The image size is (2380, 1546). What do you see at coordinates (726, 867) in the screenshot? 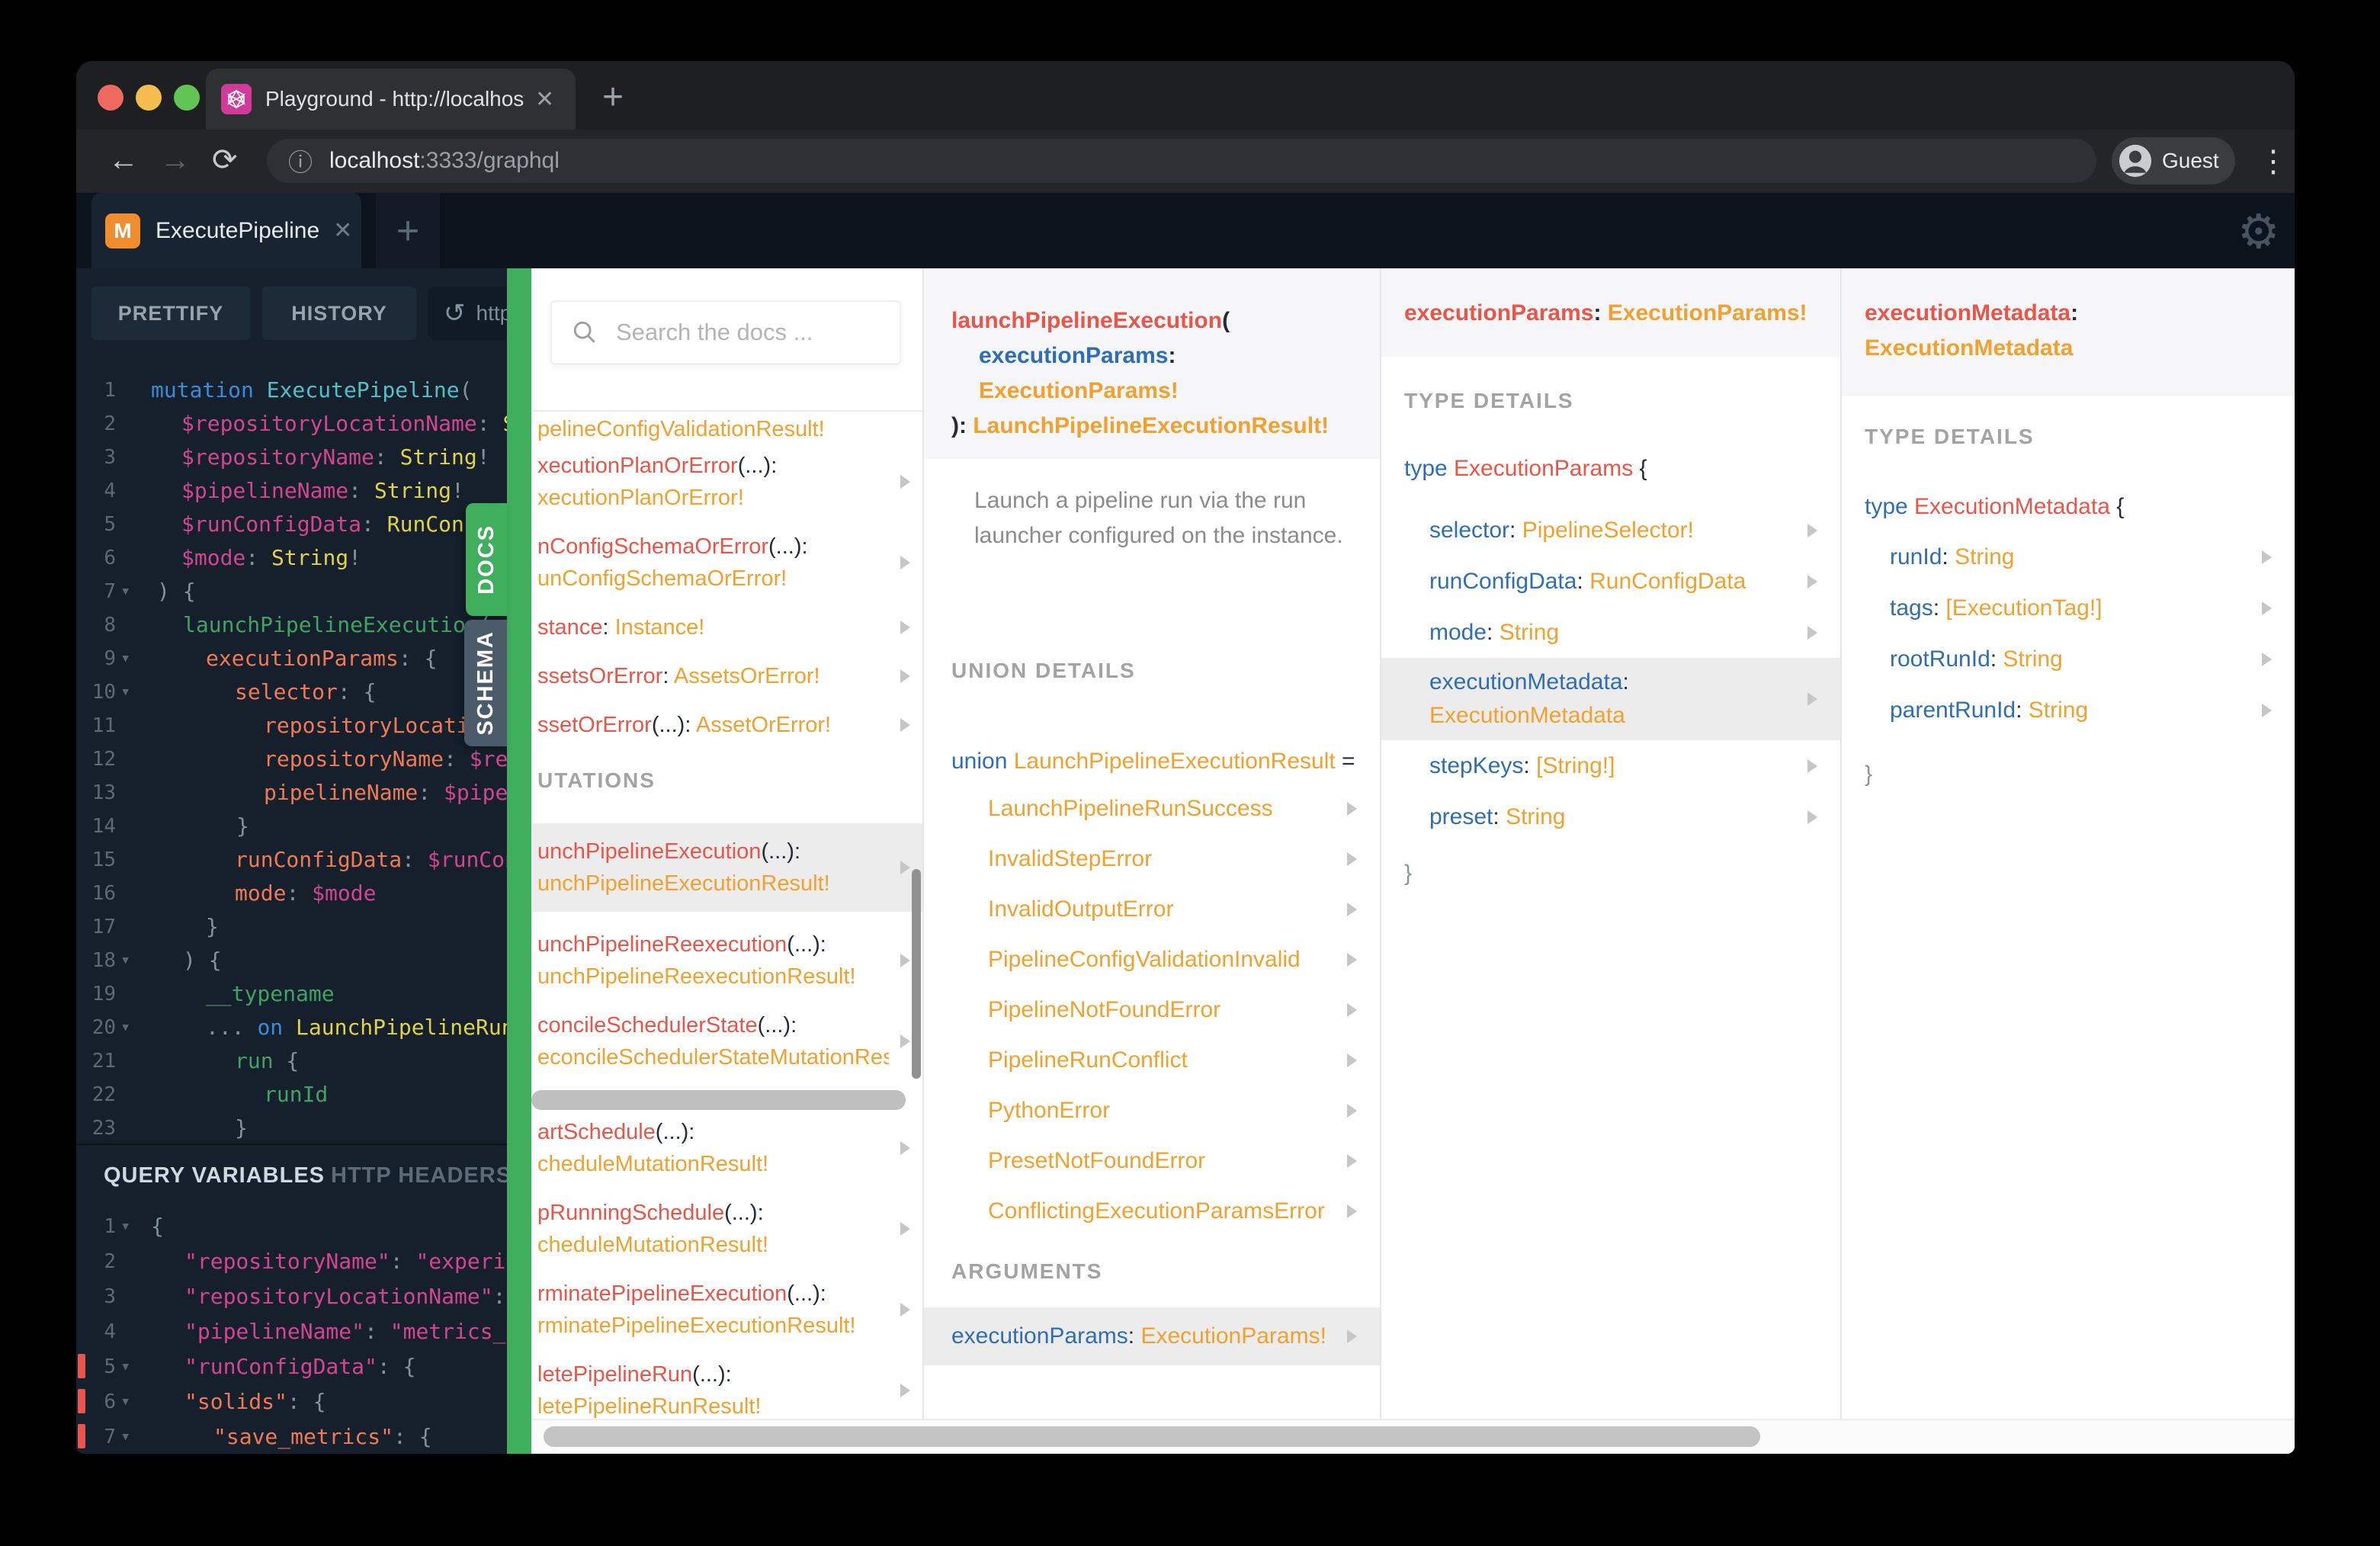
I see `docs-field-item: unchPipelineExecution(...)` at bounding box center [726, 867].